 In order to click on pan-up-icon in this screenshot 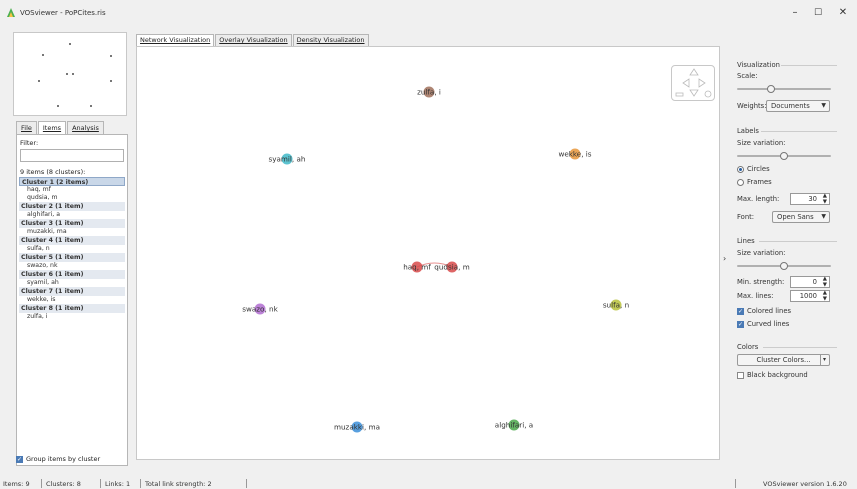, I will do `click(694, 72)`.